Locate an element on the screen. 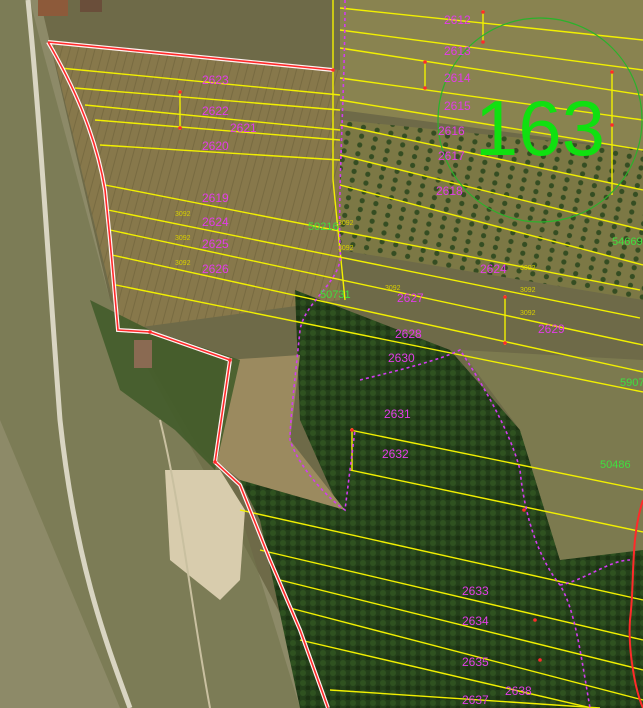  parcel-id: 54669 is located at coordinates (627, 242).